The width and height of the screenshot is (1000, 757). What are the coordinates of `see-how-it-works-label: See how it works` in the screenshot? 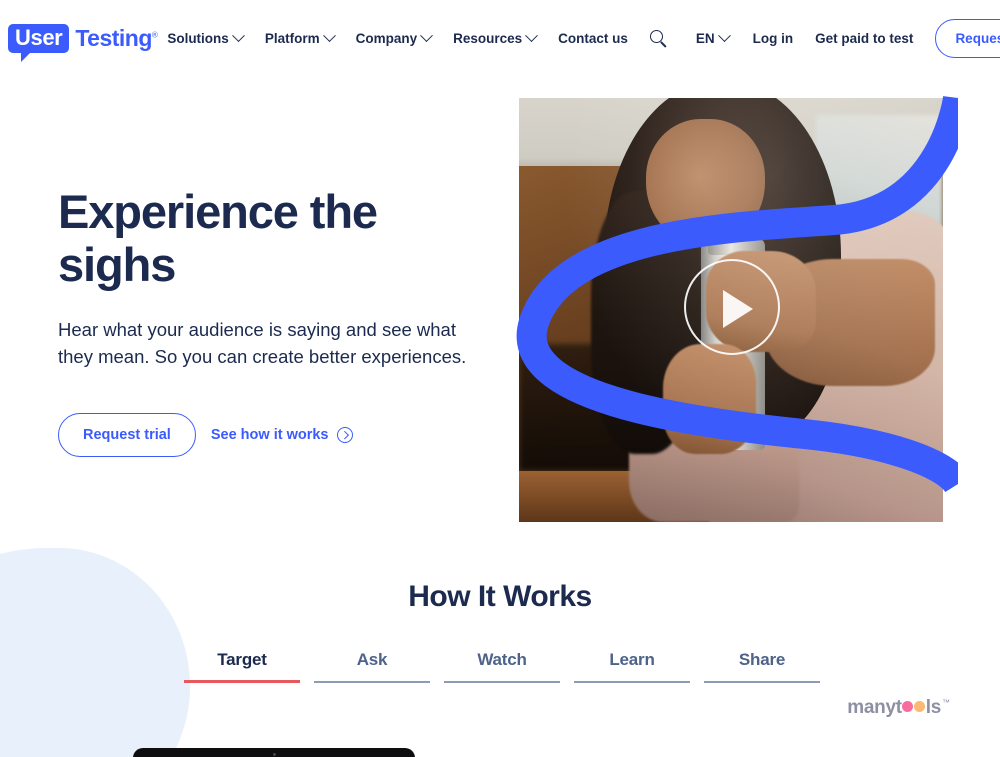 It's located at (269, 434).